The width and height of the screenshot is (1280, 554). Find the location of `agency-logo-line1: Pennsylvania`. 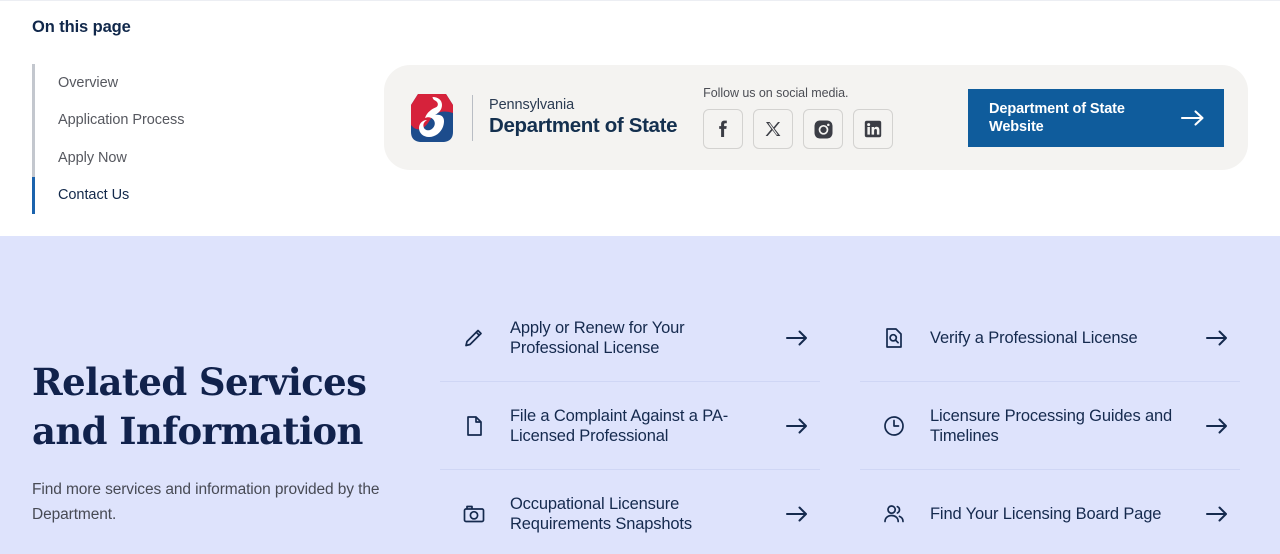

agency-logo-line1: Pennsylvania is located at coordinates (532, 105).